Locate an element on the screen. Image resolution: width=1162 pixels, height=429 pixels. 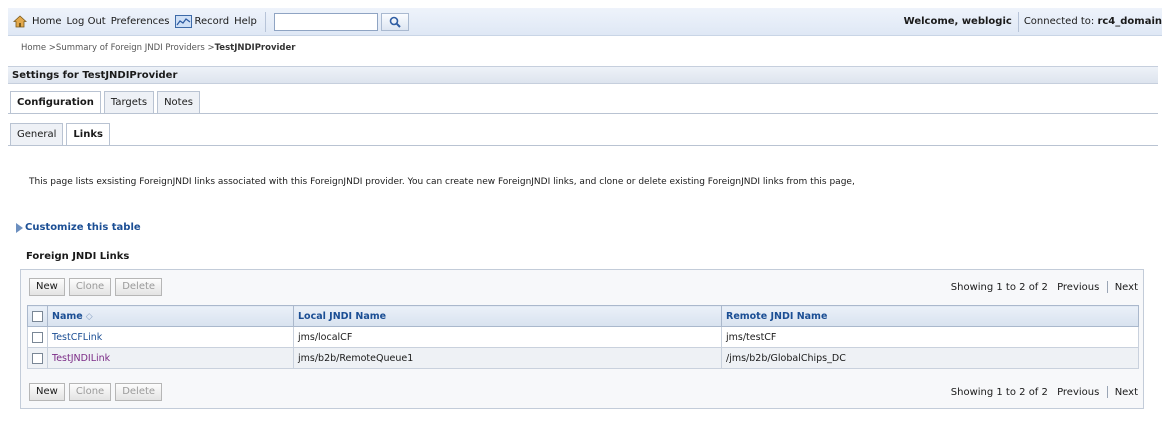
connection-status: Connected to: rc4_domain is located at coordinates (1090, 21).